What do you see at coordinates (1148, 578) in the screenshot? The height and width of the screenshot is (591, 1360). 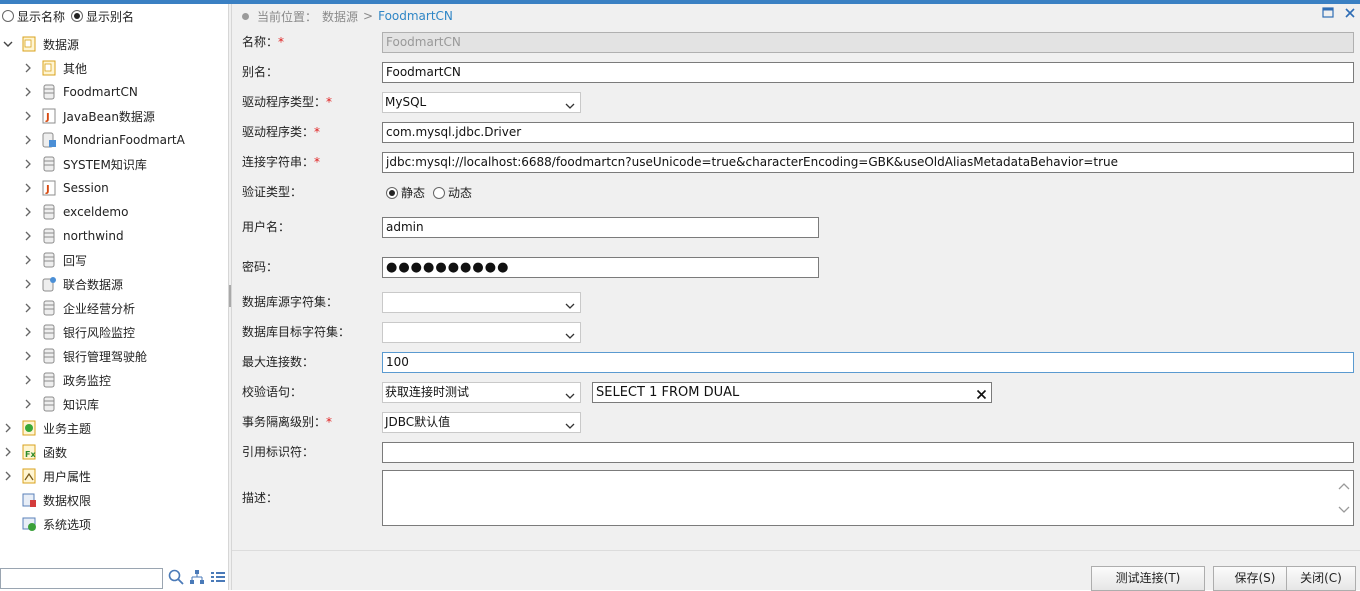 I see `test-connection-button: 测试连接(T)` at bounding box center [1148, 578].